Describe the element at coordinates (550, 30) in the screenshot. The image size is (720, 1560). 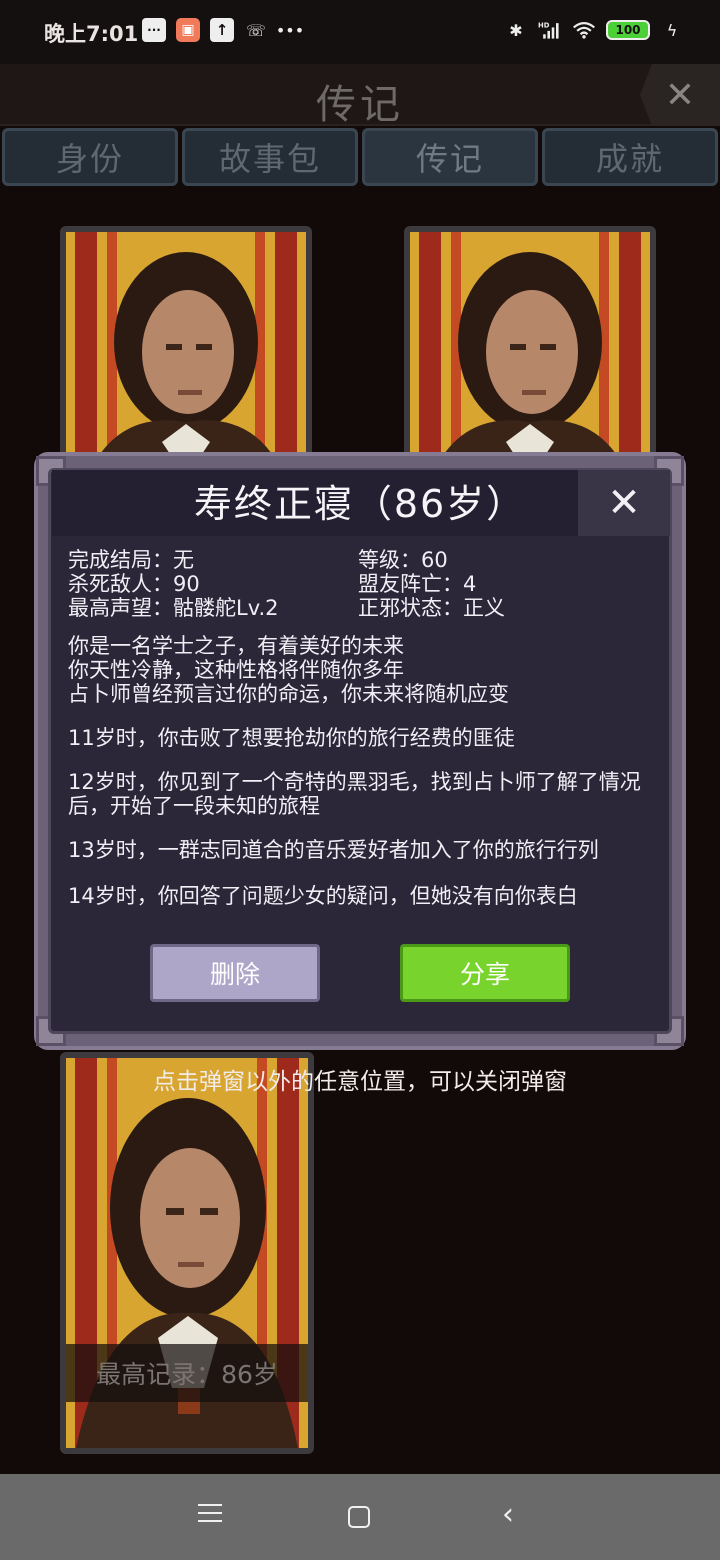
I see `signal-icon: HD` at that location.